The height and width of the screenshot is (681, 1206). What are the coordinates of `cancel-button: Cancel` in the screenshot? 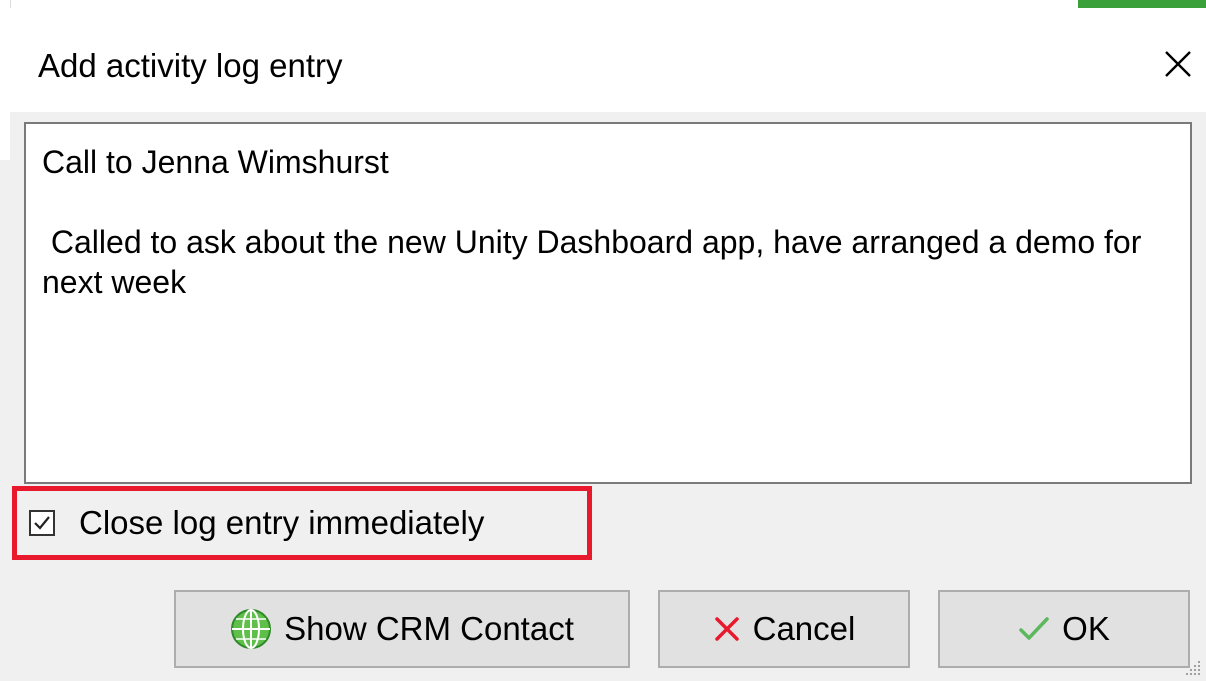 It's located at (784, 629).